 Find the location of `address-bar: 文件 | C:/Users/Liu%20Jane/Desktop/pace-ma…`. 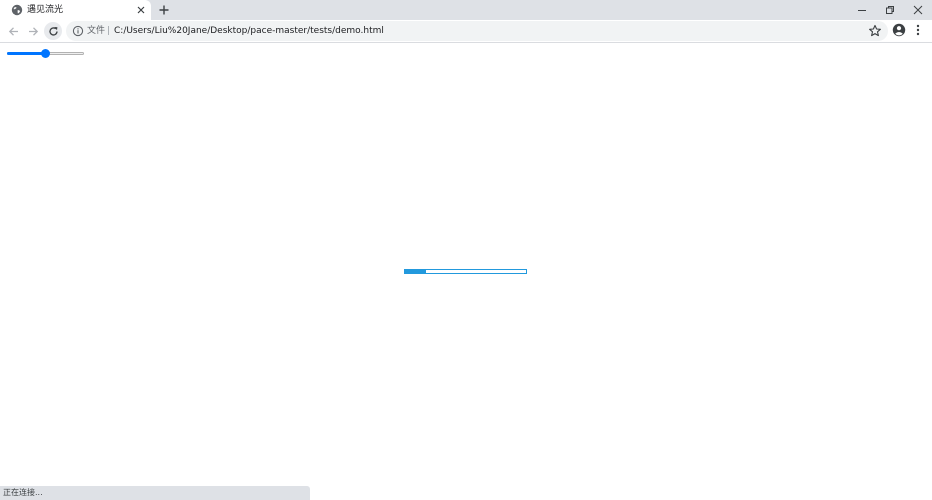

address-bar: 文件 | C:/Users/Liu%20Jane/Desktop/pace-ma… is located at coordinates (477, 31).